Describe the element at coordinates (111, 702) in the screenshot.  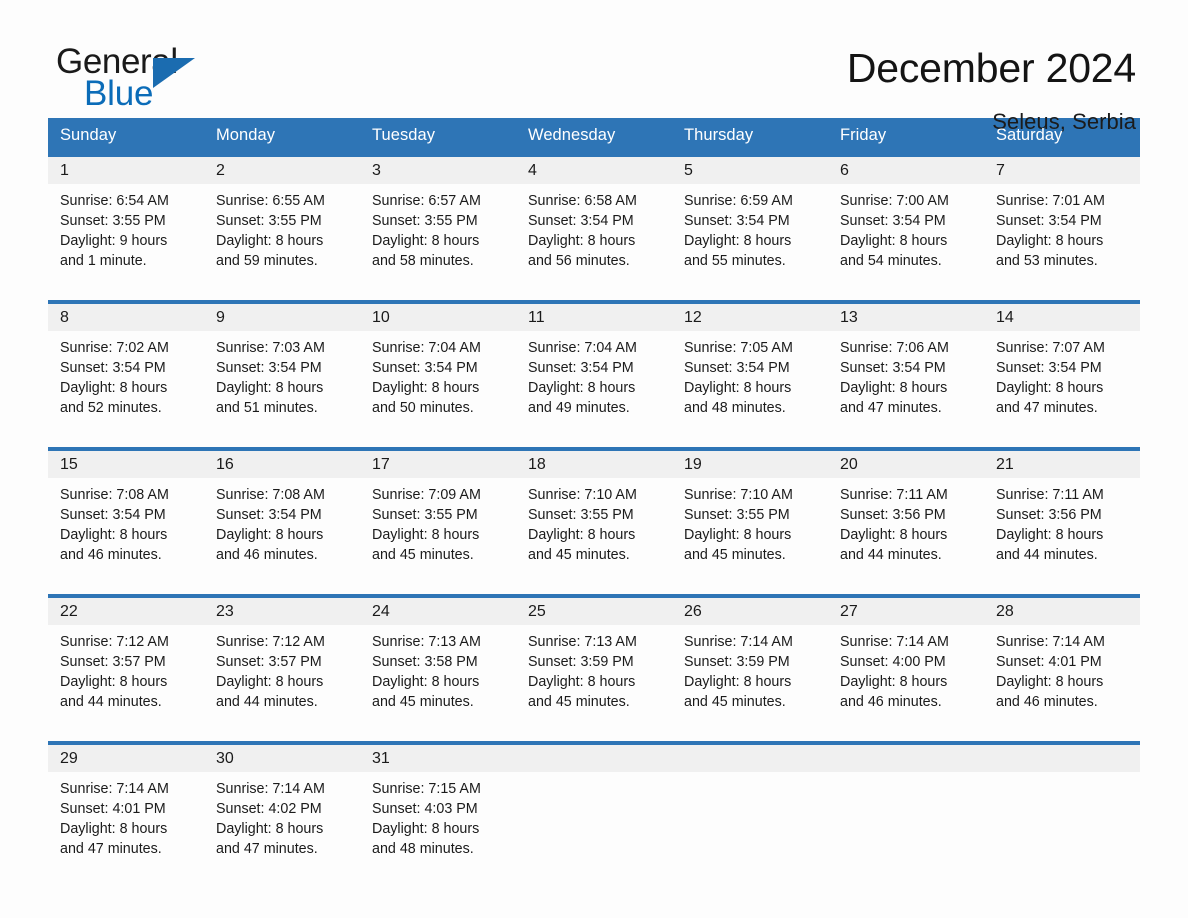
I see `day-daylight-l2-text: and 44 minutes.` at that location.